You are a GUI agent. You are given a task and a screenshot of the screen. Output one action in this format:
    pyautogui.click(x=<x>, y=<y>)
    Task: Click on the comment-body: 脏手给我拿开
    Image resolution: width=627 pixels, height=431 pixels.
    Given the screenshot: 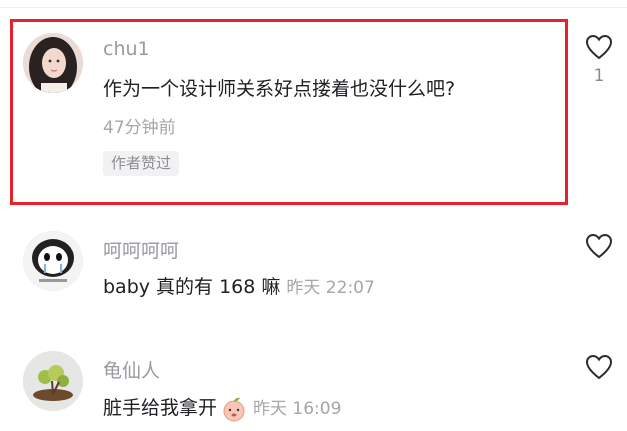 What is the action you would take?
    pyautogui.click(x=160, y=408)
    